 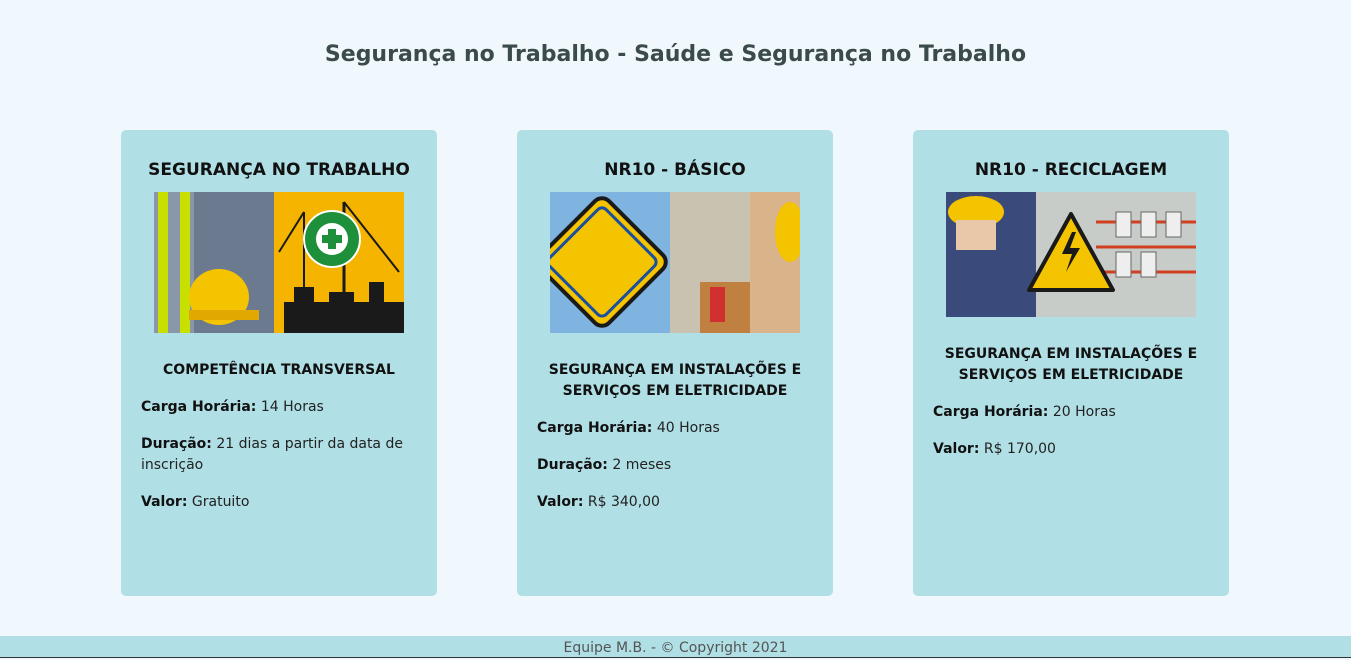 What do you see at coordinates (688, 428) in the screenshot?
I see `carga-horaria-value: 40 Horas` at bounding box center [688, 428].